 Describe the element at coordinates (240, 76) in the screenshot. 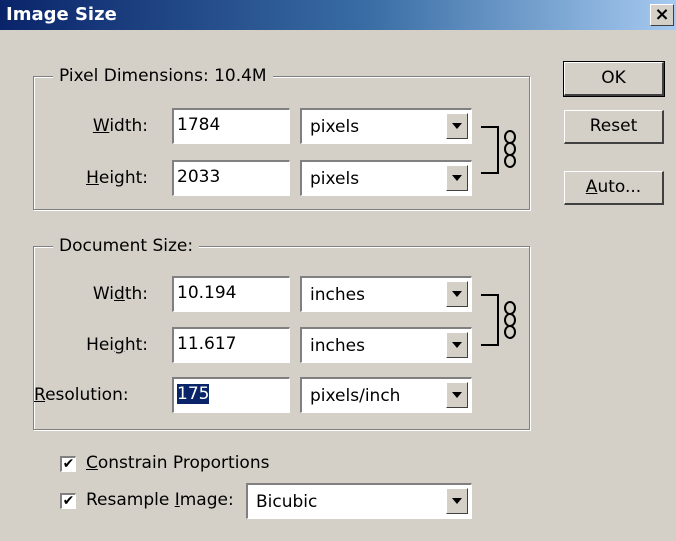

I see `pixel-dimensions-size: 10.4M` at that location.